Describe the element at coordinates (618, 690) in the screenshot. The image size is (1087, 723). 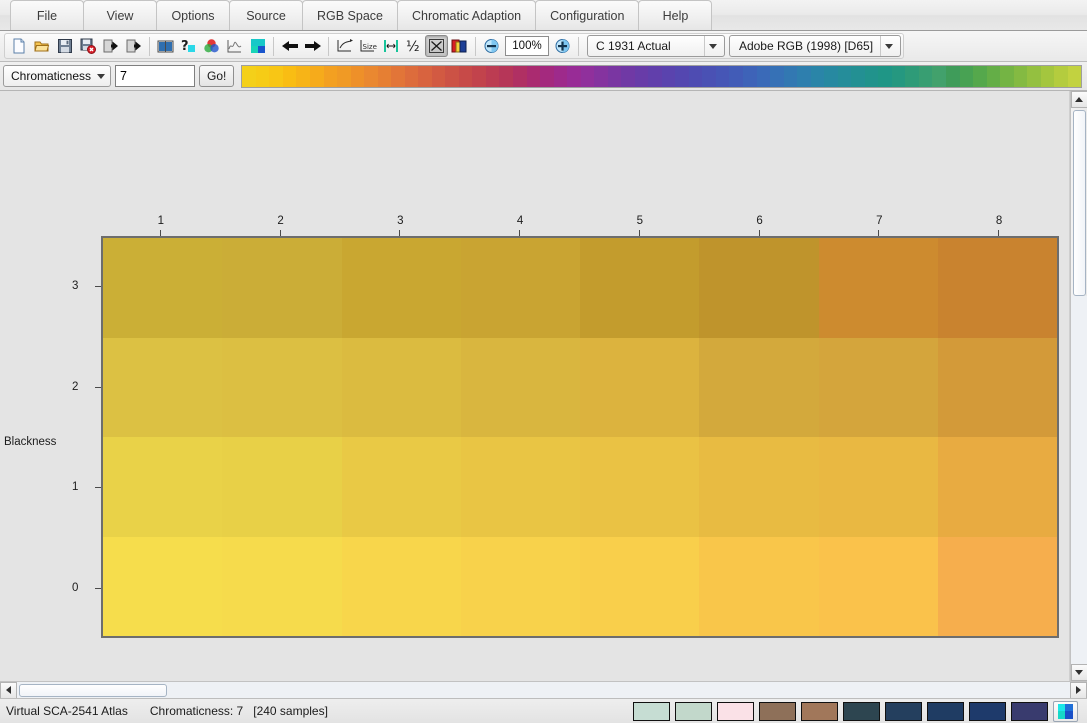
I see `horizontal-scroll-track` at that location.